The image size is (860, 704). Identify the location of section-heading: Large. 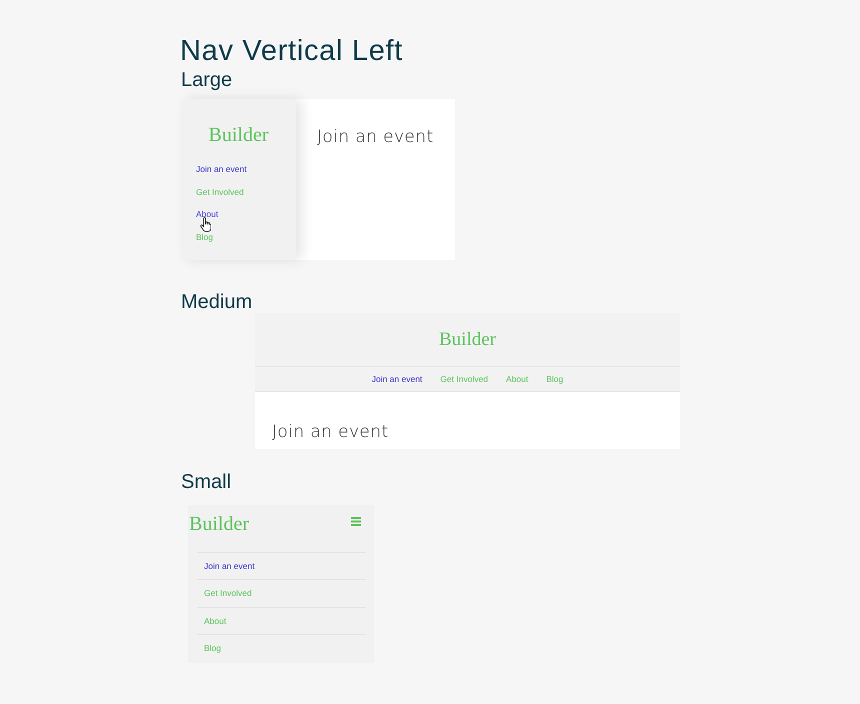
(206, 80).